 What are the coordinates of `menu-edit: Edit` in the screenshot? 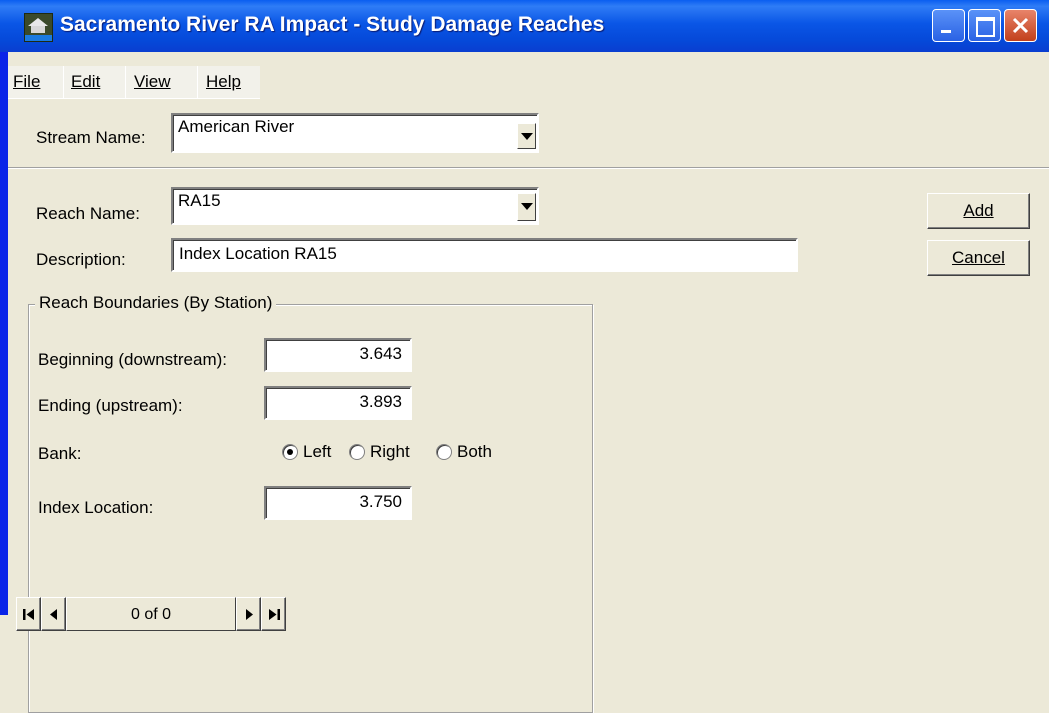 It's located at (85, 82).